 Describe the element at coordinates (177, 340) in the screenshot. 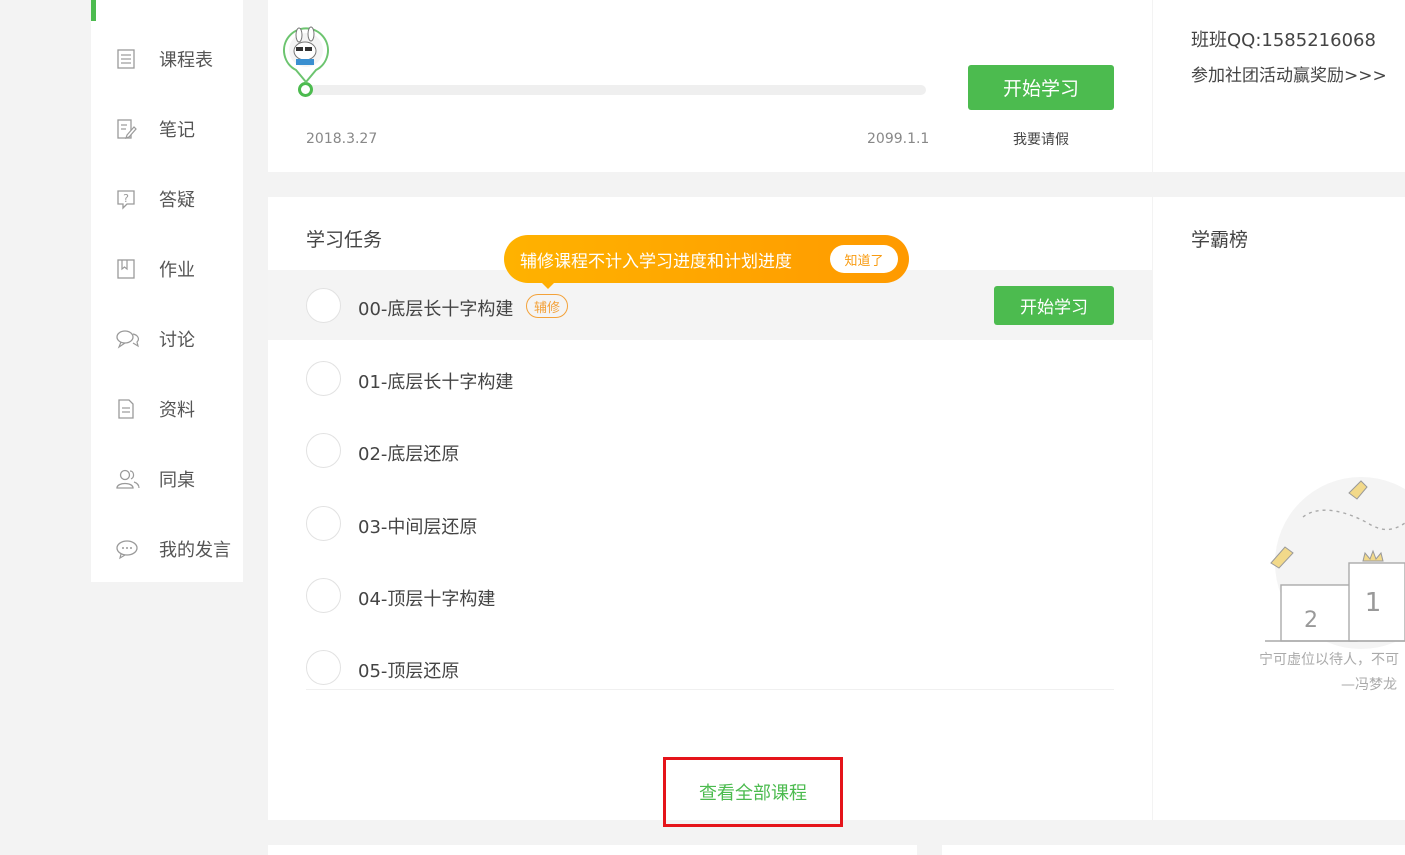

I see `sidebar-item-label: 讨论` at that location.